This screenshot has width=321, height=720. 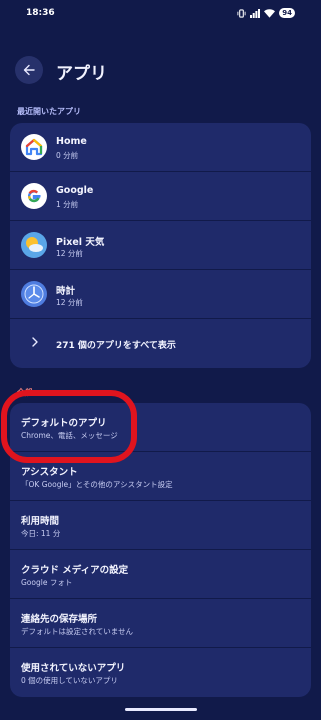 I want to click on contacts-storage-item: 連絡先の保存場所 デフォルトは設定されていません, so click(x=160, y=623).